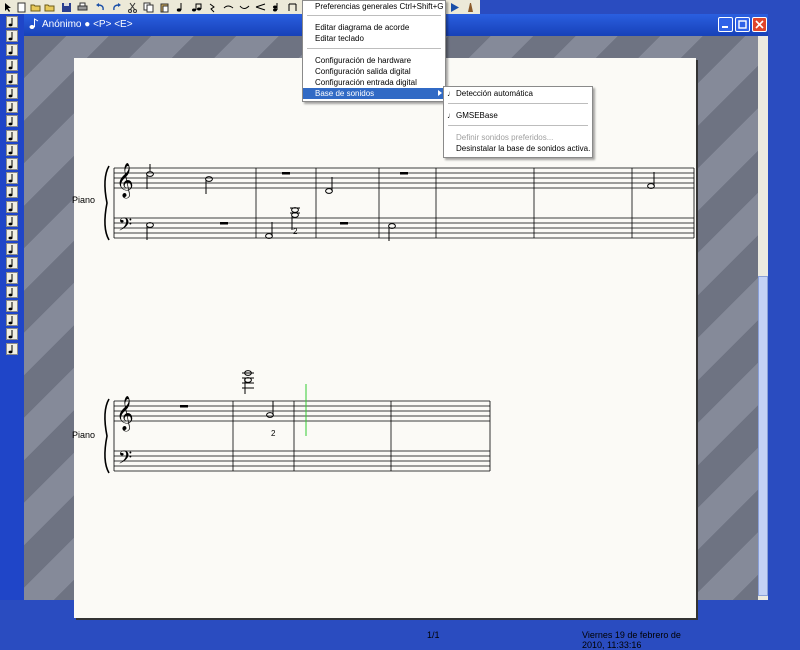  What do you see at coordinates (374, 38) in the screenshot?
I see `menu-item-edit-keyboard: Editar teclado` at bounding box center [374, 38].